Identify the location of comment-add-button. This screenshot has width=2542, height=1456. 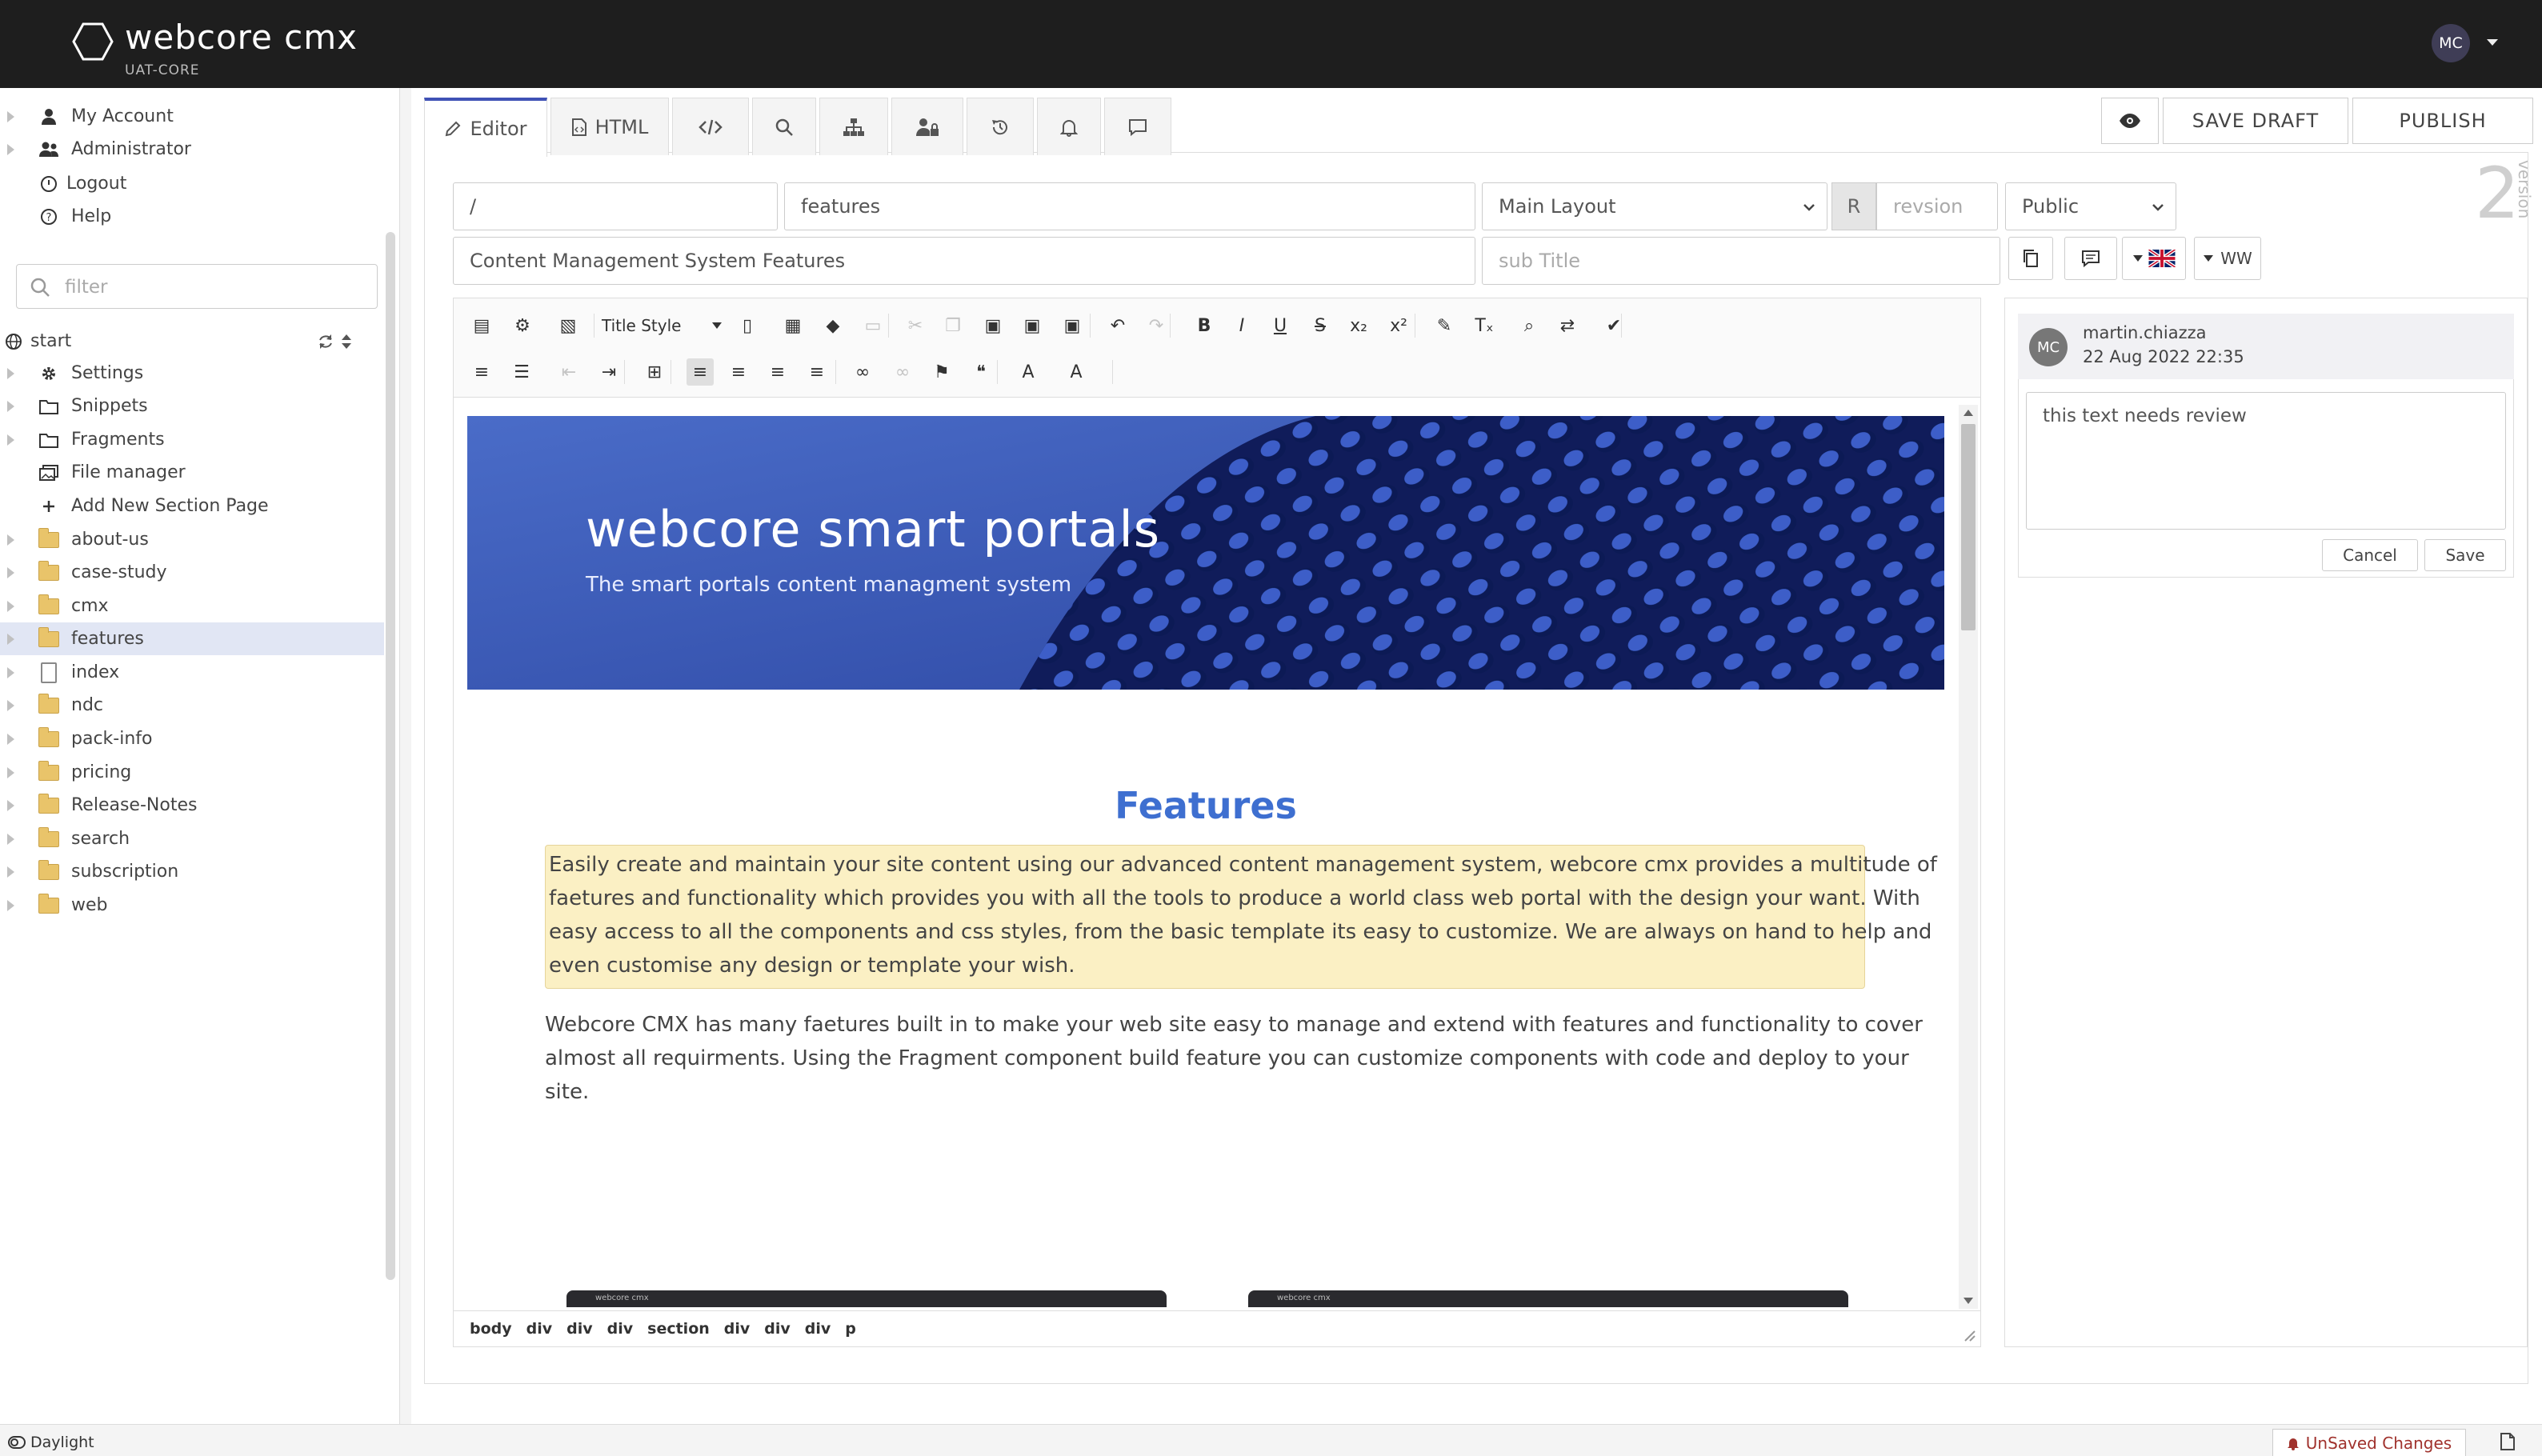
(2090, 258).